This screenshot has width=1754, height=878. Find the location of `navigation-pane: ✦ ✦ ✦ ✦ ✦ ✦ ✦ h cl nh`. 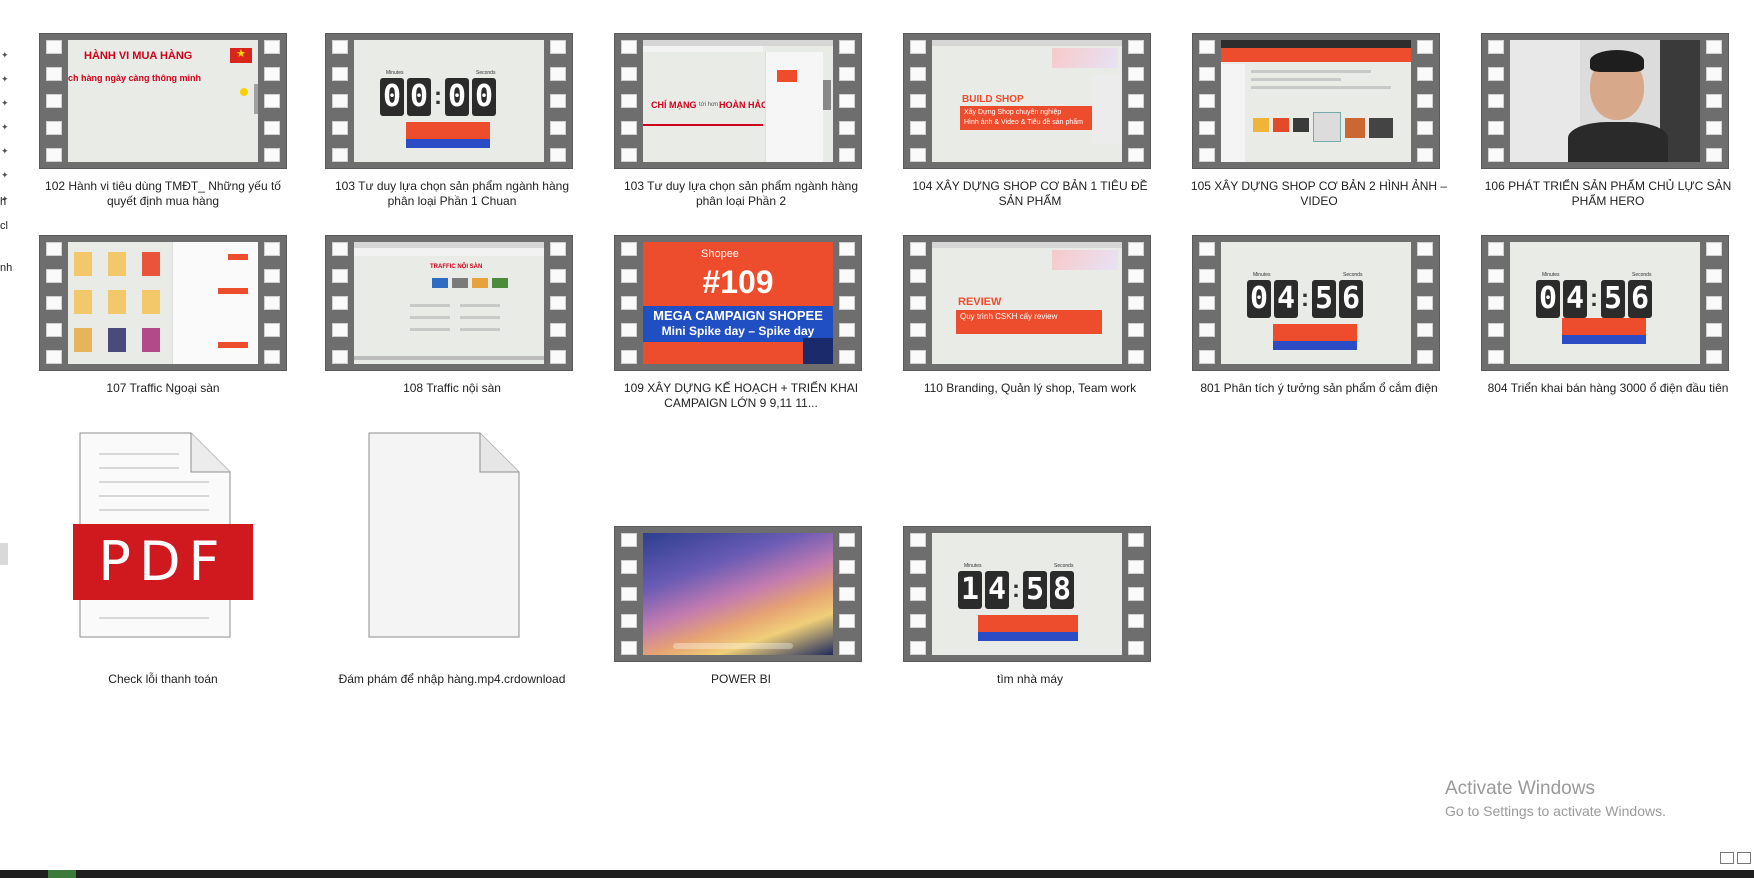

navigation-pane: ✦ ✦ ✦ ✦ ✦ ✦ ✦ h cl nh is located at coordinates (6, 190).